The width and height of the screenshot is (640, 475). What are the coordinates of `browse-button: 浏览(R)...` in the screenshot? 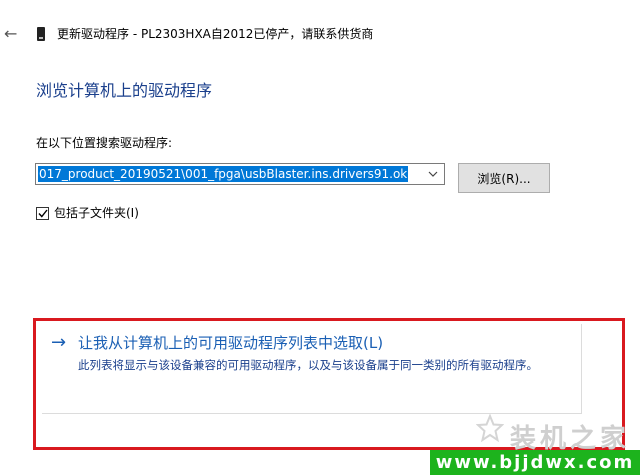 It's located at (504, 178).